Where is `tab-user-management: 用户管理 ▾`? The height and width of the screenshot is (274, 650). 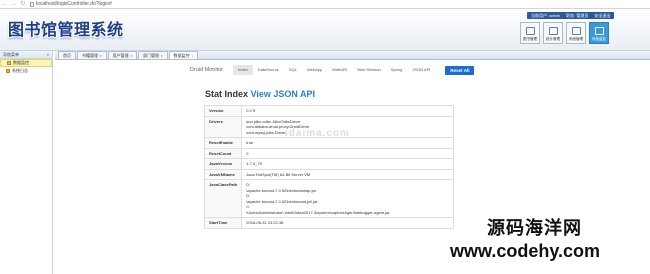 tab-user-management: 用户管理 ▾ is located at coordinates (122, 55).